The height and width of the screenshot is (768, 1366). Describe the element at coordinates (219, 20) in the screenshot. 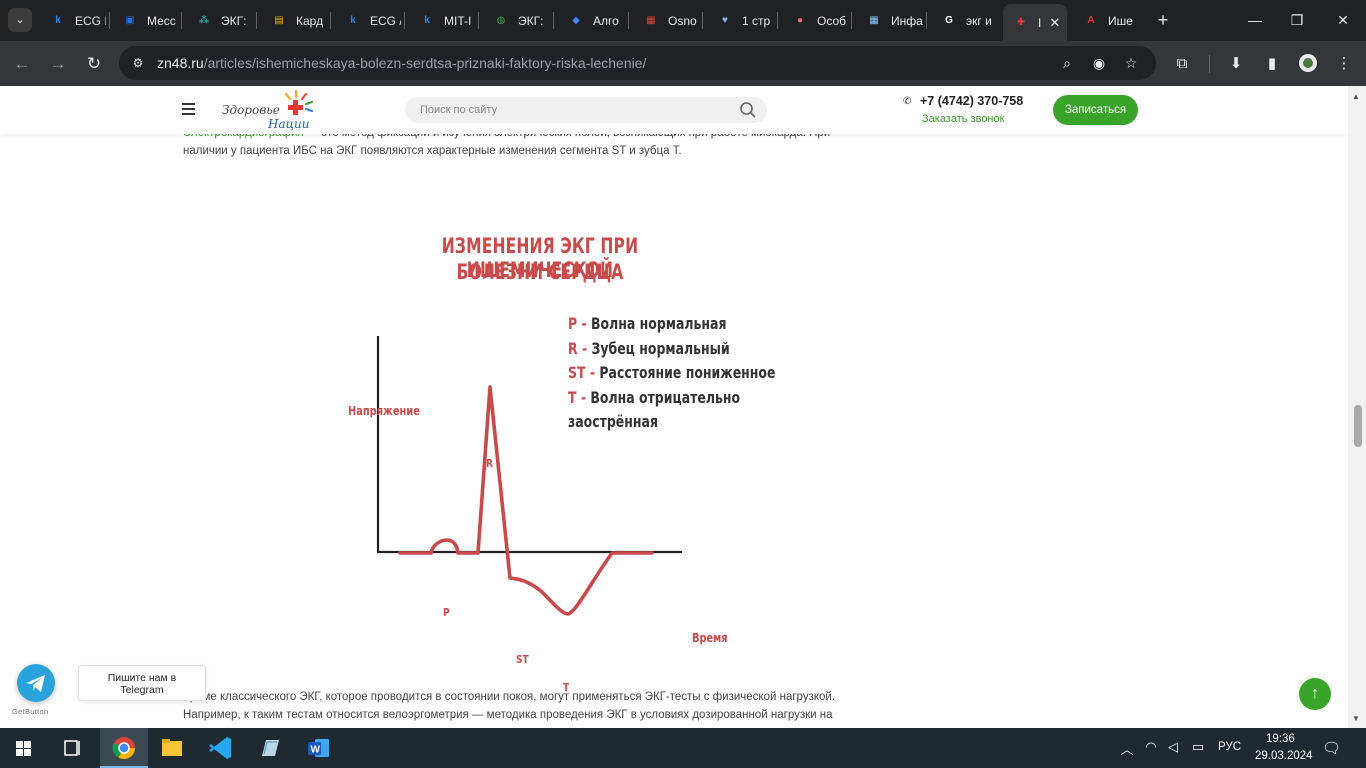

I see `browser-tab: ⁂ ЭКГ:` at that location.